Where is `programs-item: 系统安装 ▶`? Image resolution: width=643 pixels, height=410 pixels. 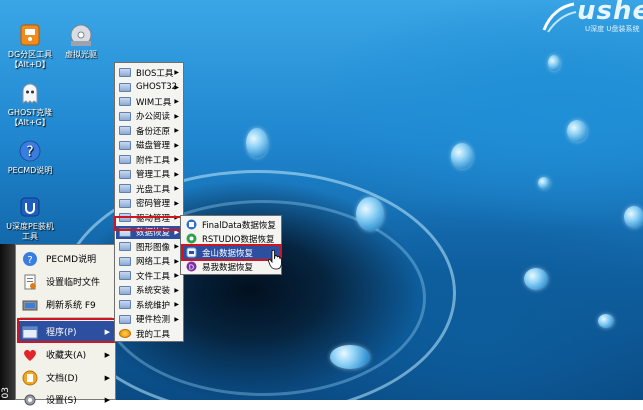 programs-item: 系统安装 ▶ is located at coordinates (149, 290).